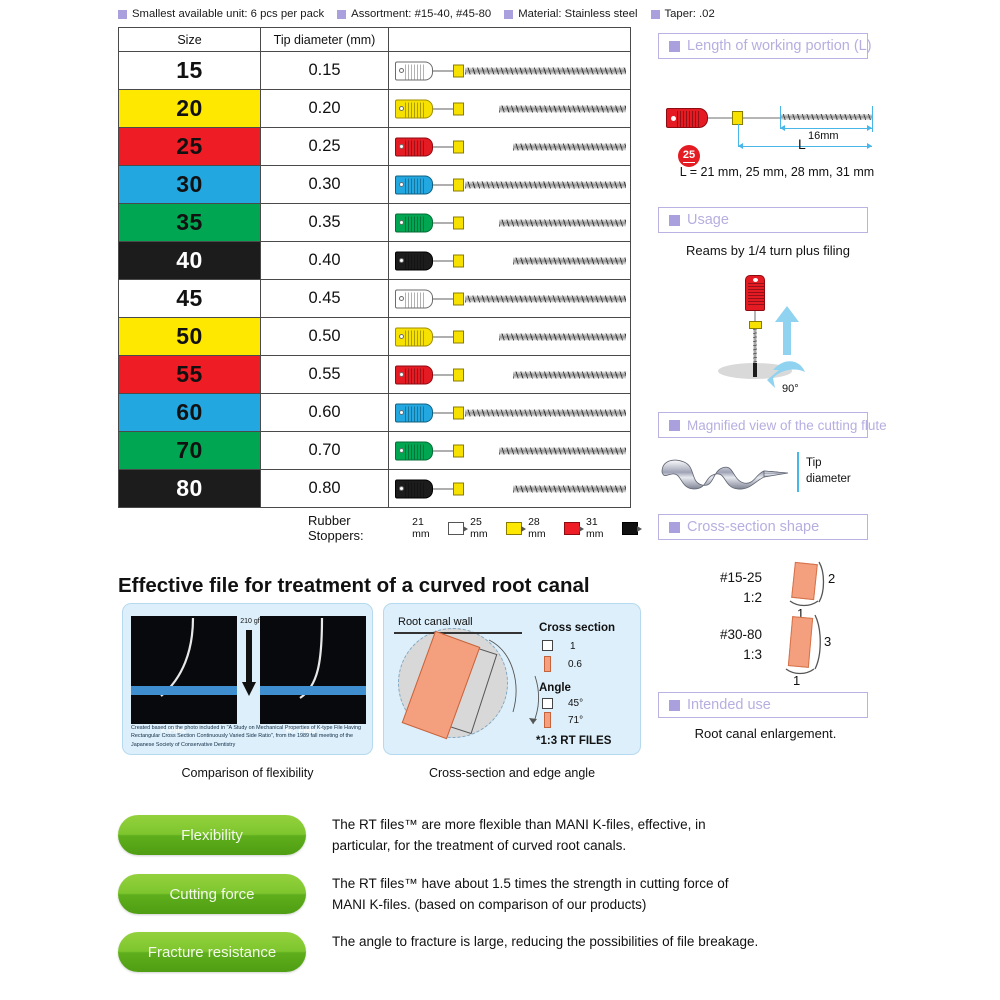 The height and width of the screenshot is (1000, 1000). I want to click on spec-unit-label: Smallest available unit: 6 pcs per pack, so click(228, 14).